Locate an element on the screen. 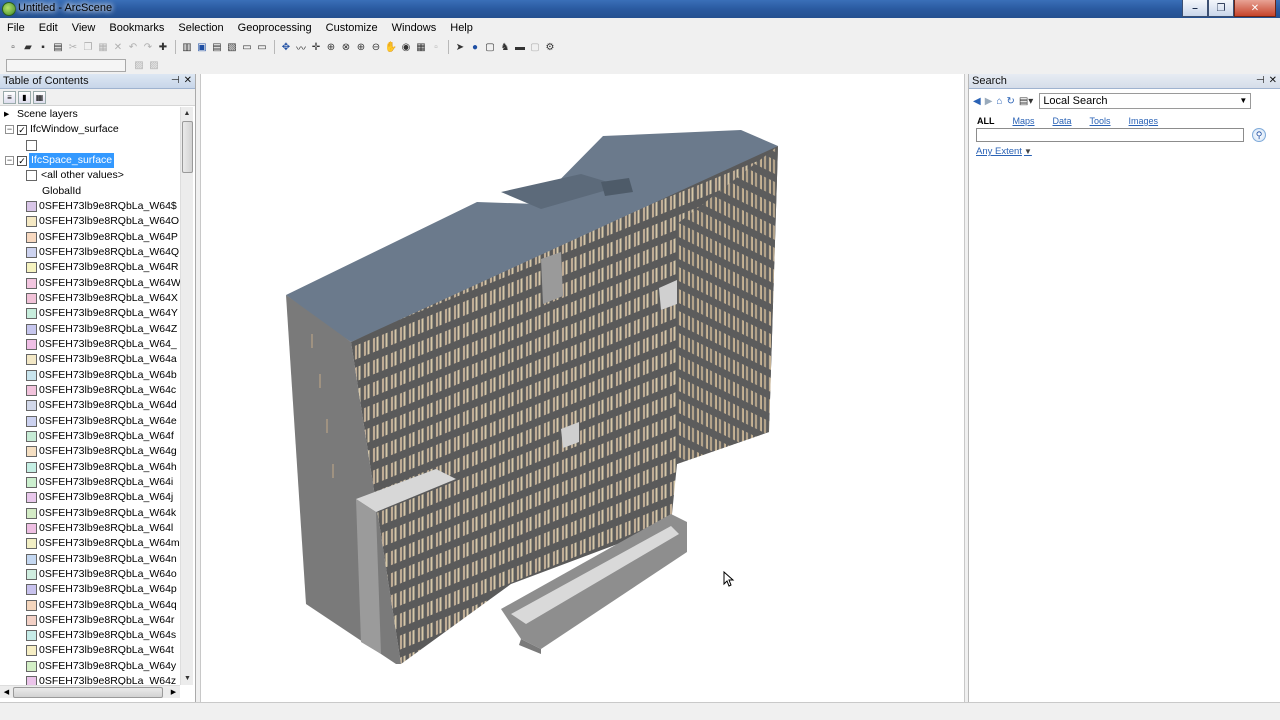 The width and height of the screenshot is (1280, 720). symbol-class-row: 0SFEH73lb9e8RQbLa_W64q is located at coordinates (90, 605).